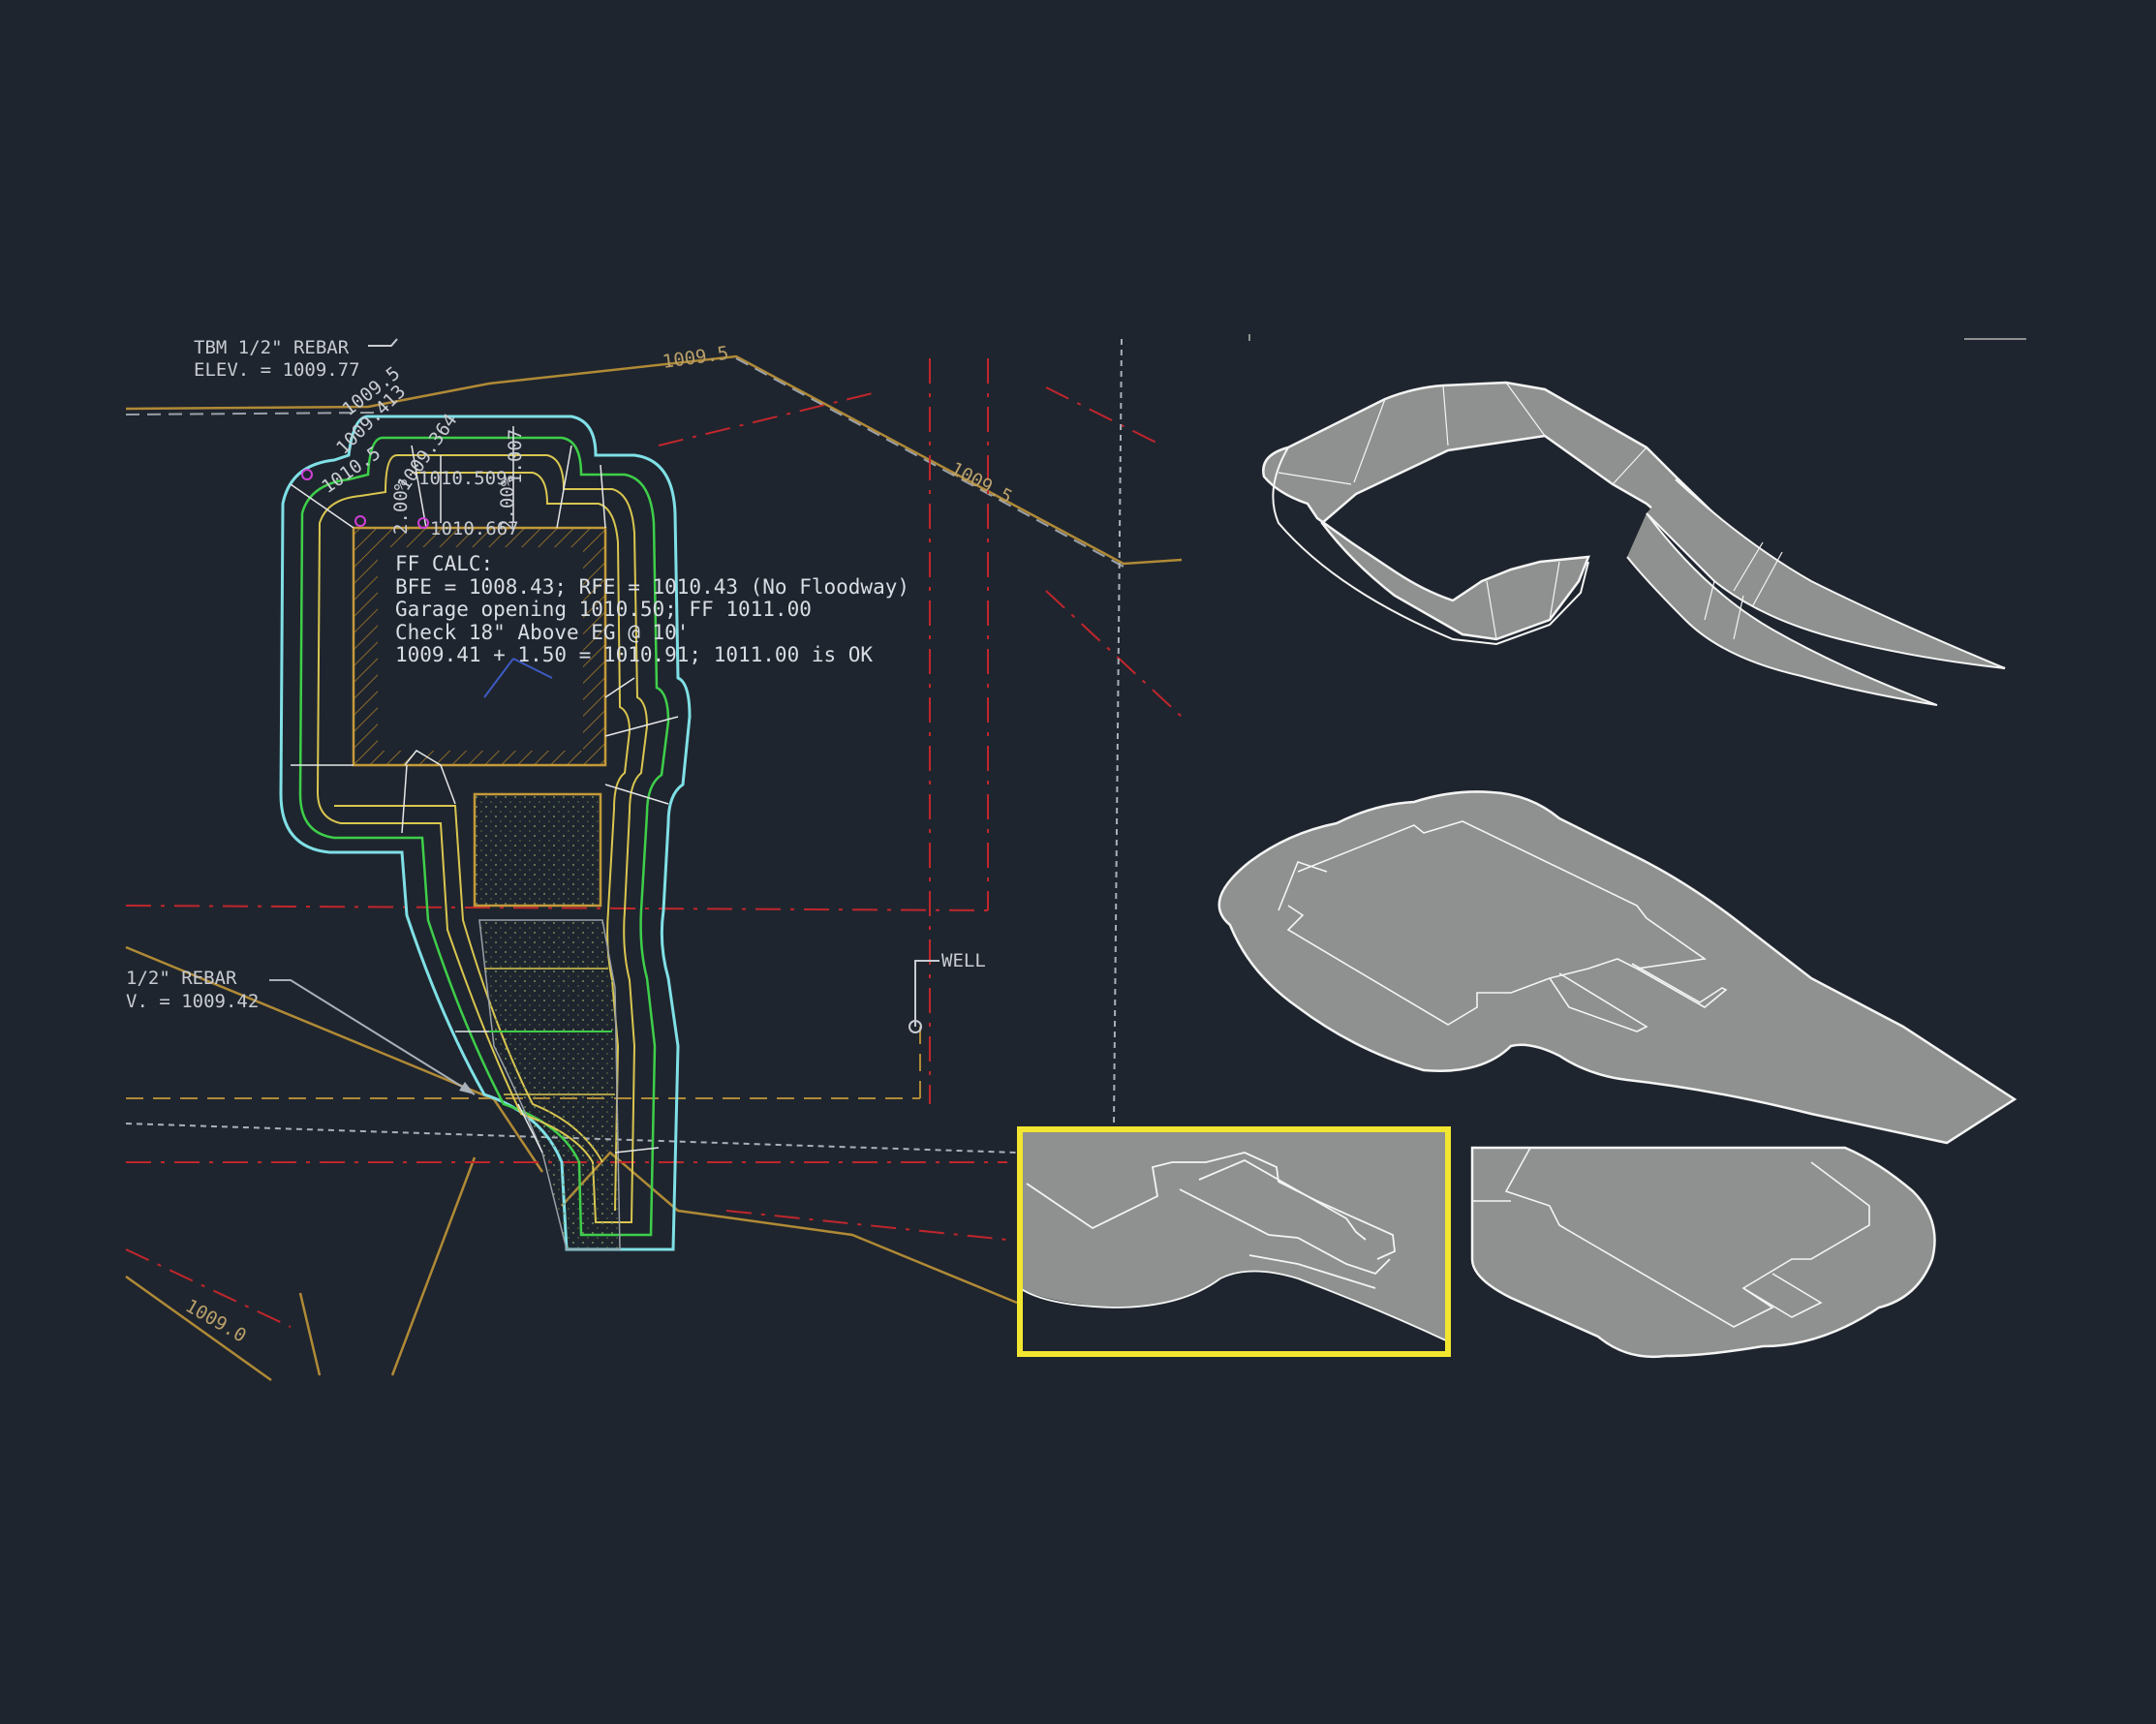 The height and width of the screenshot is (1724, 2156). What do you see at coordinates (604, 609) in the screenshot?
I see `ff-calc-line2: Garage opening 1010.50; FF 1011.00` at bounding box center [604, 609].